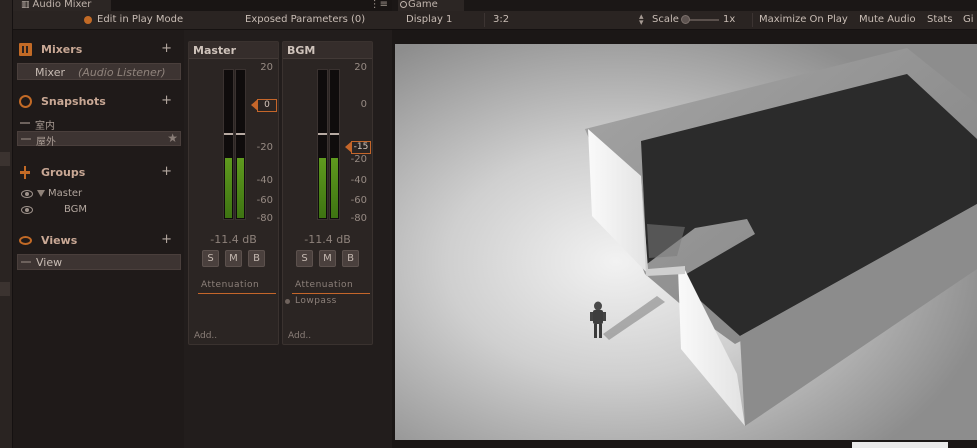  What do you see at coordinates (431, 5) in the screenshot?
I see `tab-game: Game` at bounding box center [431, 5].